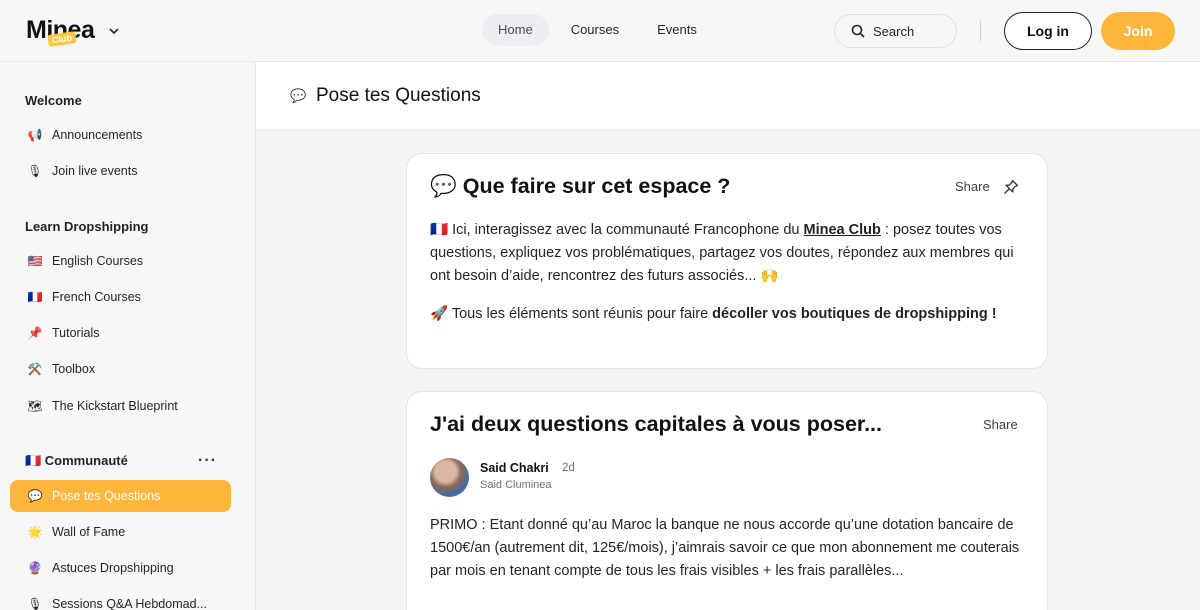 The width and height of the screenshot is (1200, 610). What do you see at coordinates (439, 314) in the screenshot?
I see `rocket-icon: 🚀` at bounding box center [439, 314].